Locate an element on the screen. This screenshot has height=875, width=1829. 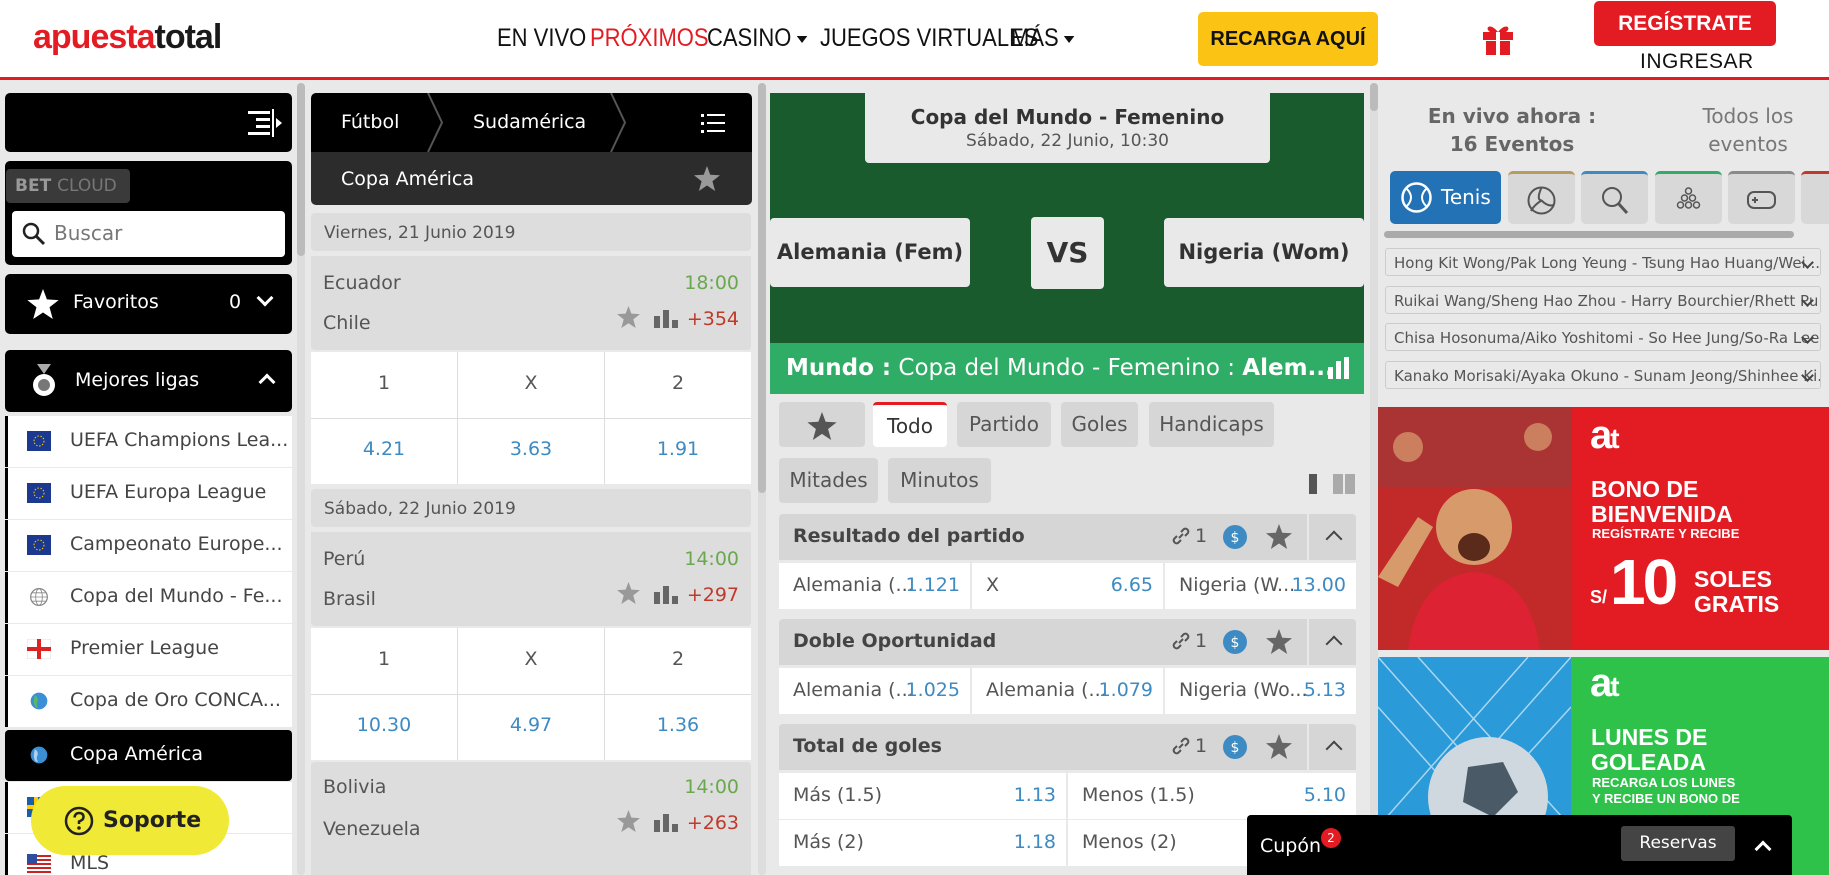
soporte-button: Soporte is located at coordinates (130, 820).